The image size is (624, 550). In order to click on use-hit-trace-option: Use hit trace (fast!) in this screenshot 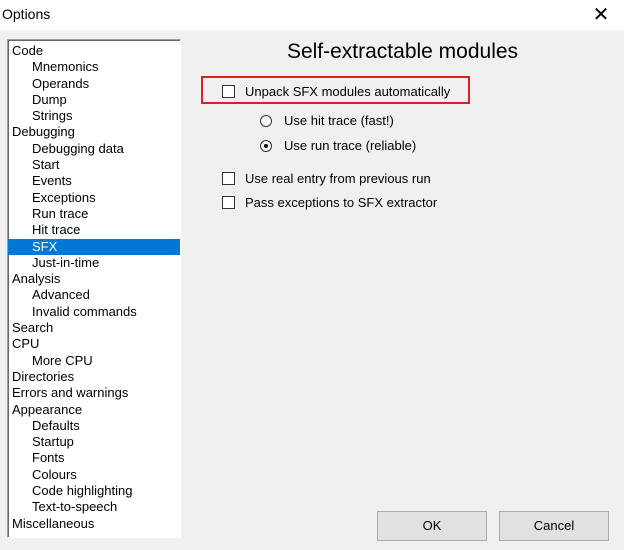, I will do `click(327, 121)`.